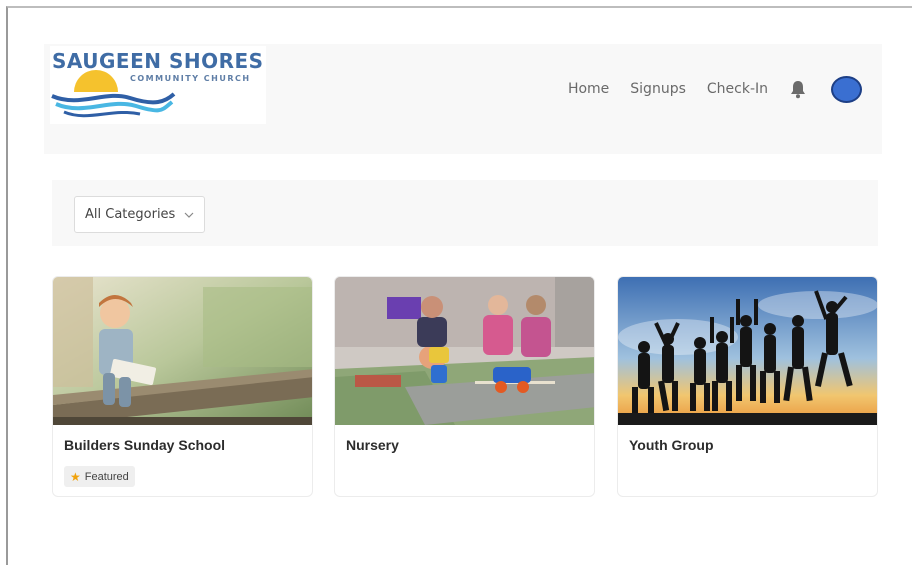 This screenshot has width=912, height=565. I want to click on nav-signups: Signups, so click(658, 89).